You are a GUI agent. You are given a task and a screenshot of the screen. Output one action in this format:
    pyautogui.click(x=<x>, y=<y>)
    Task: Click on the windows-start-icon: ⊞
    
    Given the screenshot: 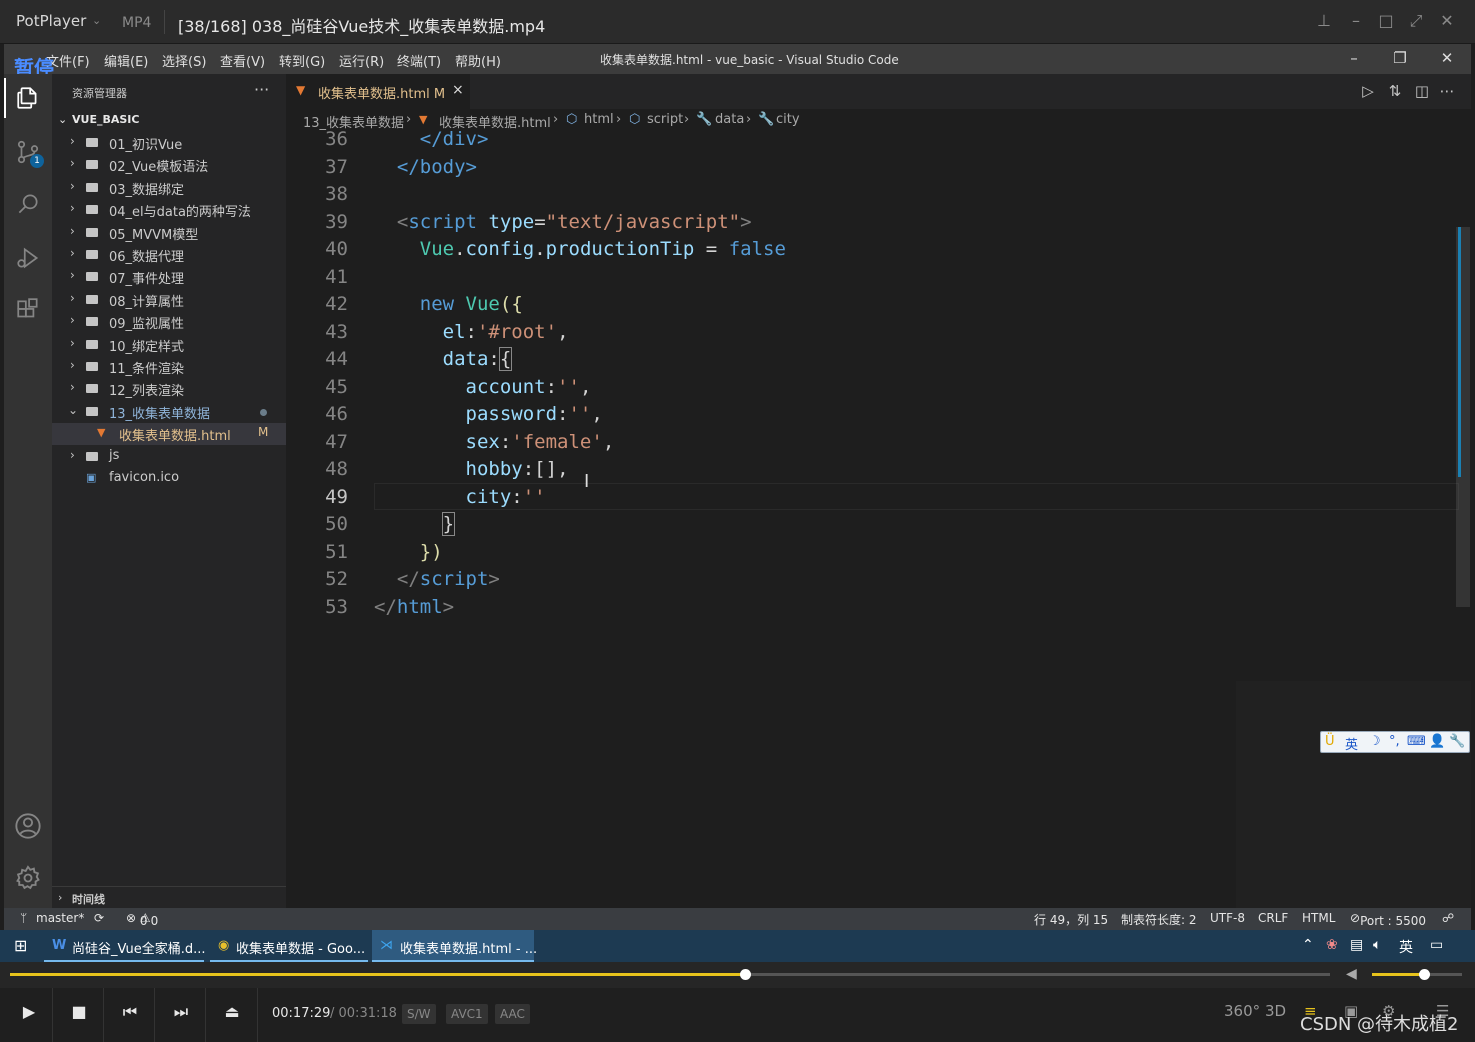 What is the action you would take?
    pyautogui.click(x=20, y=945)
    